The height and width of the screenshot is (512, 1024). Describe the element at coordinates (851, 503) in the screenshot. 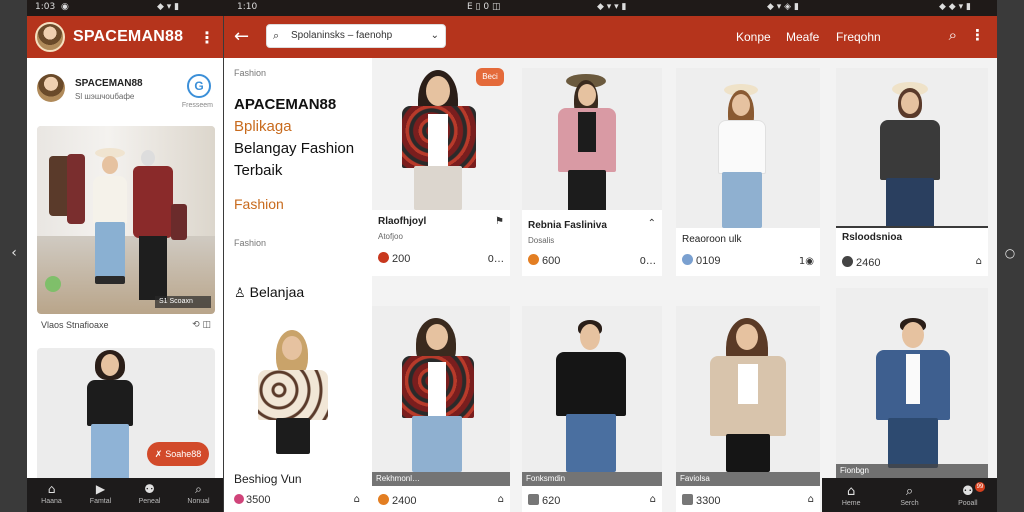

I see `nav-label: Heme` at that location.